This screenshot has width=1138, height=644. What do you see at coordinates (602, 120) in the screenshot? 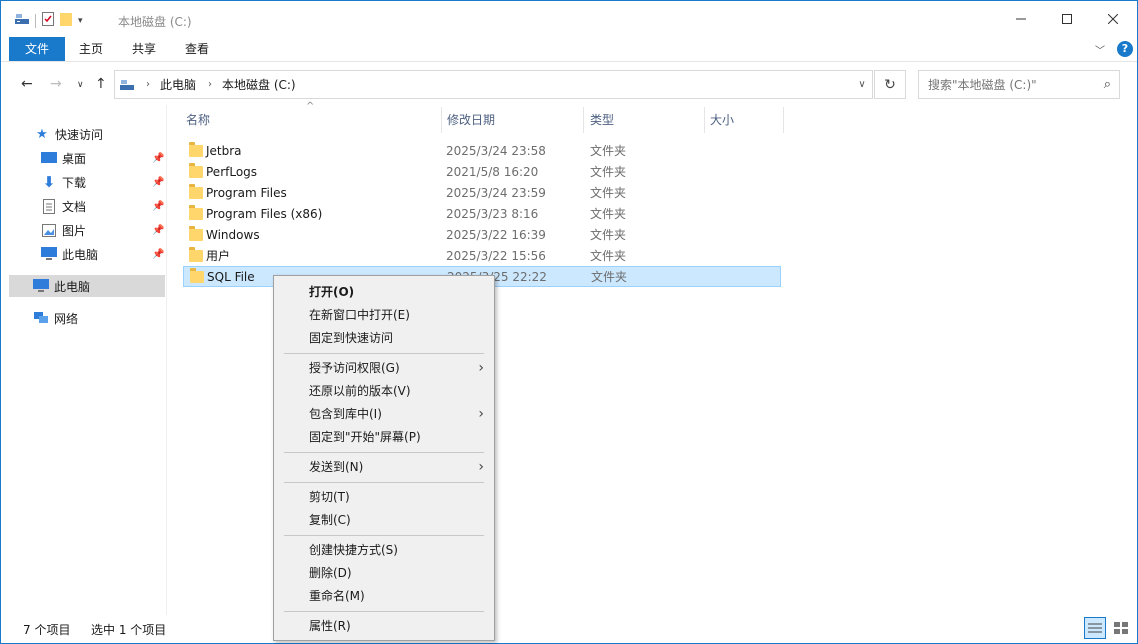
I see `column-header-type: 类型` at bounding box center [602, 120].